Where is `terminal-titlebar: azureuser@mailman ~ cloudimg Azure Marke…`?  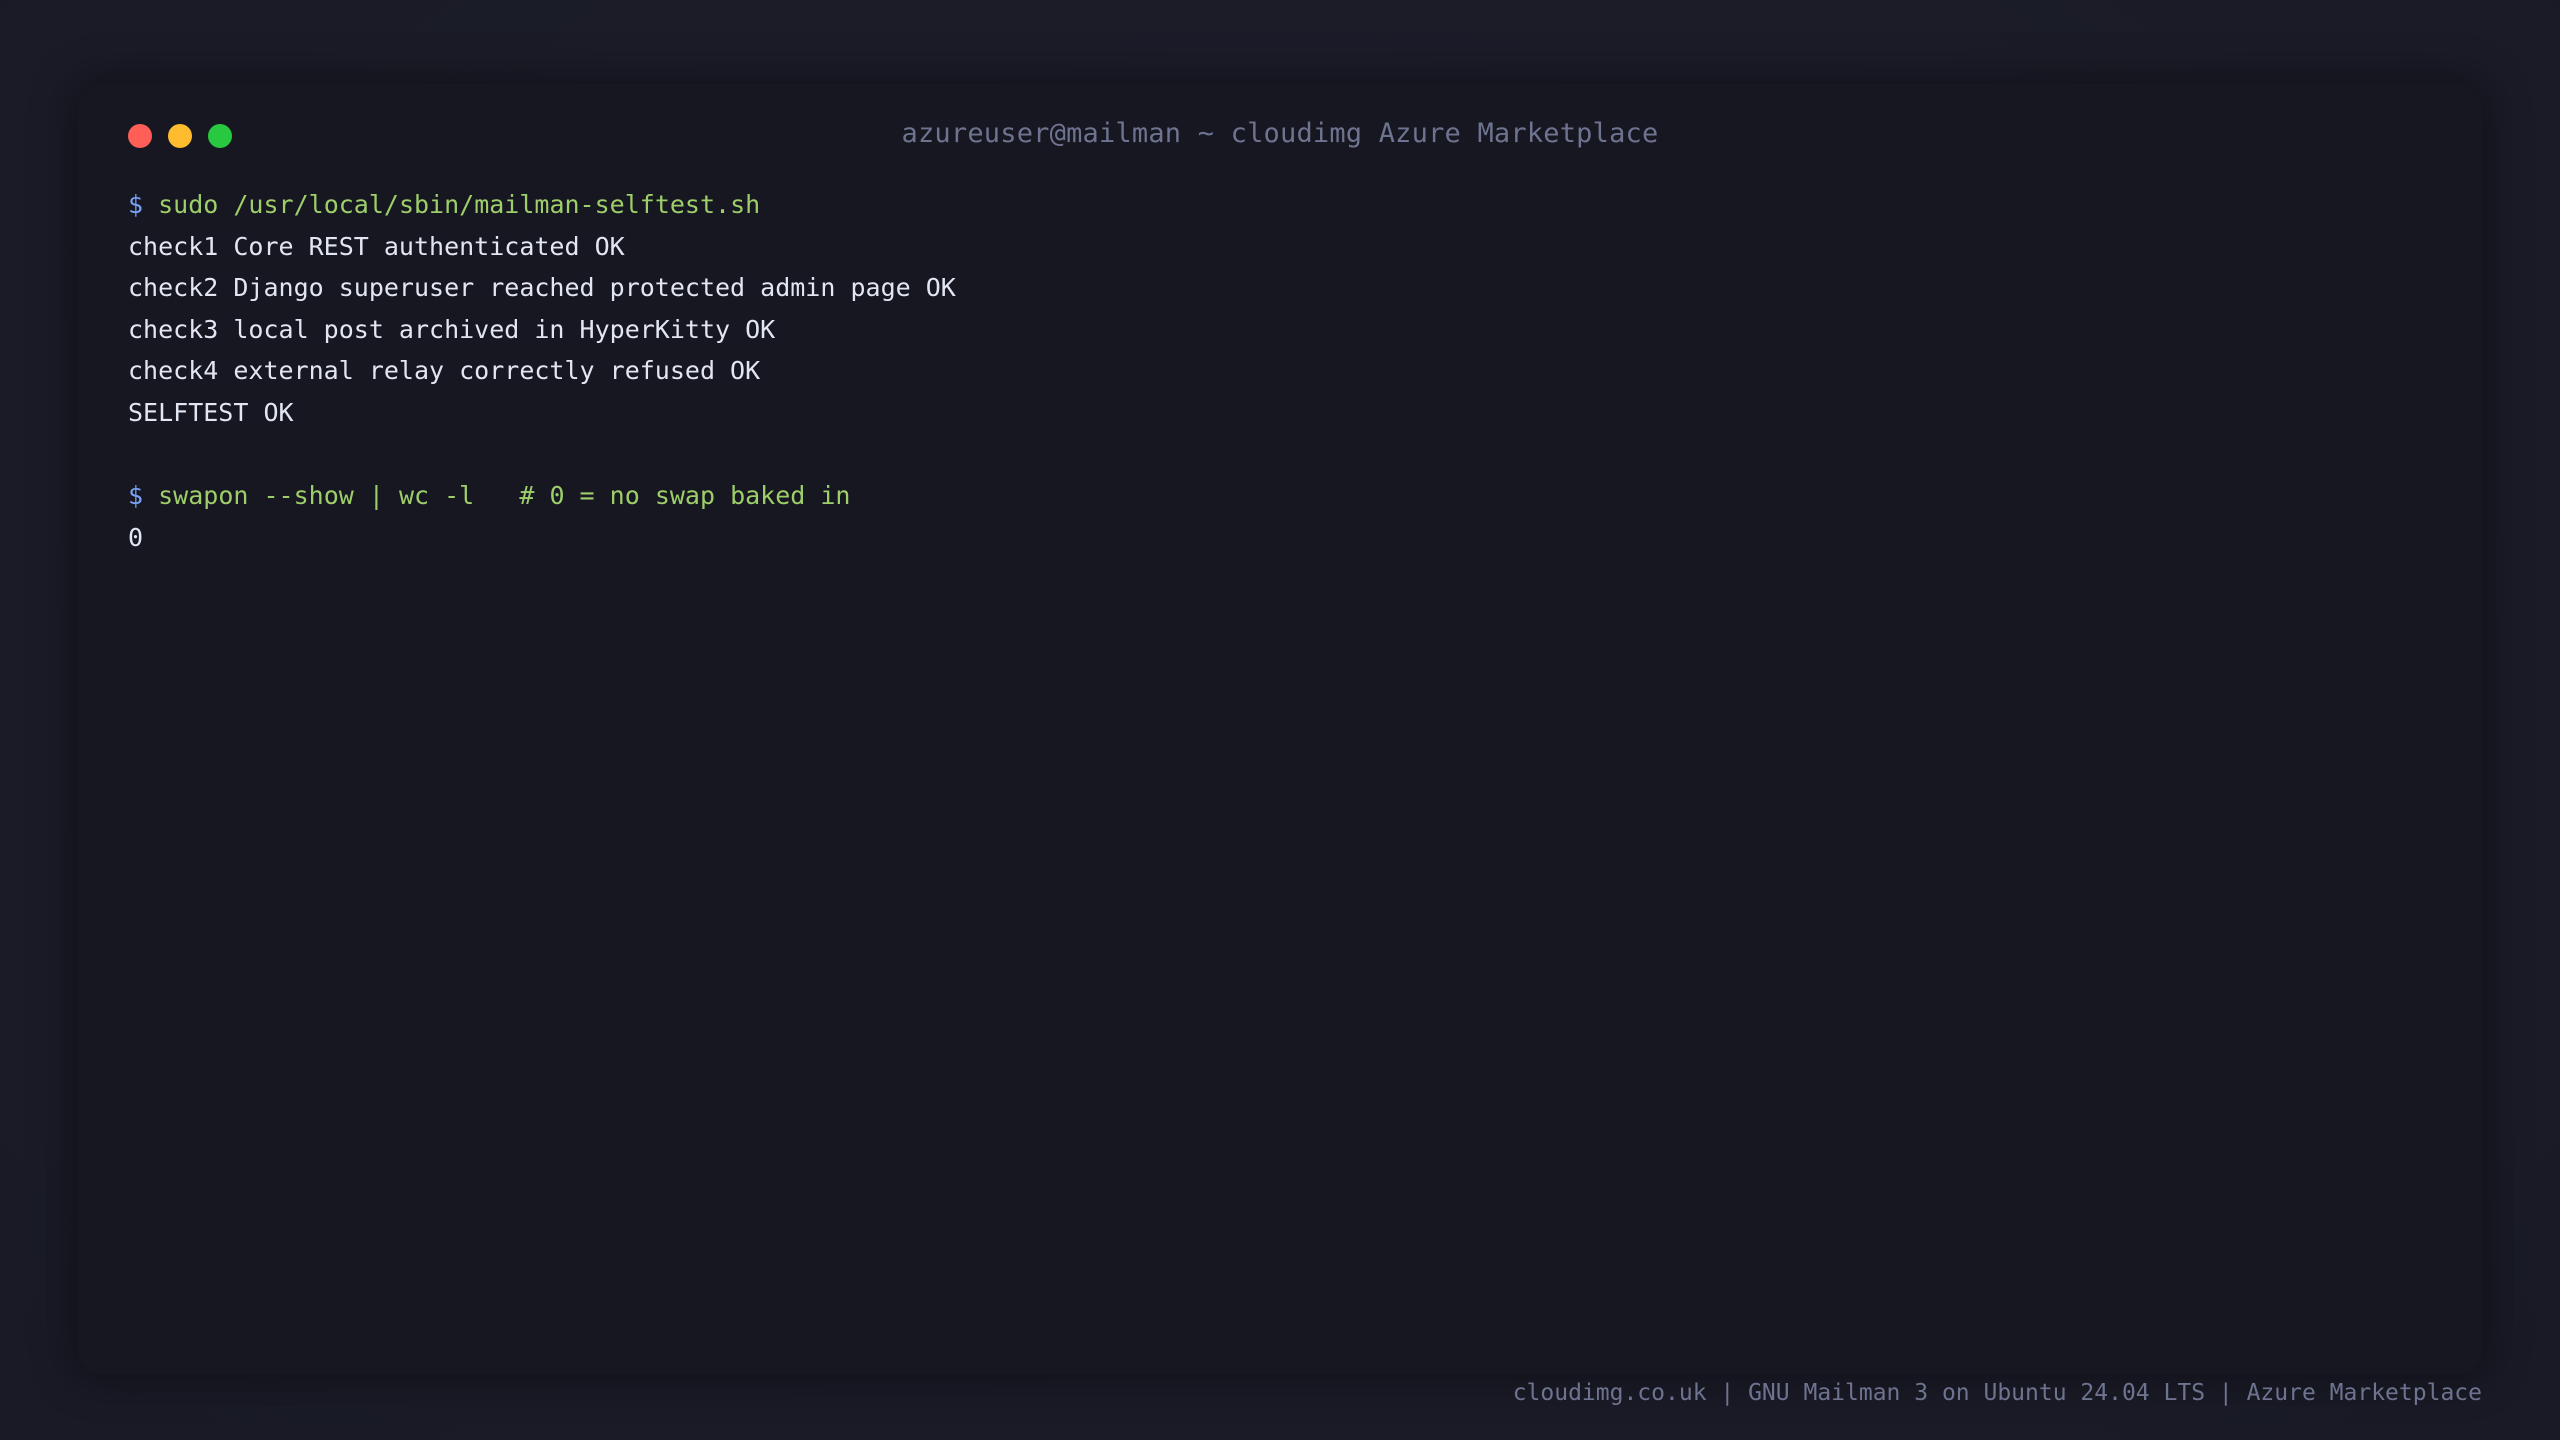 terminal-titlebar: azureuser@mailman ~ cloudimg Azure Marke… is located at coordinates (1280, 136).